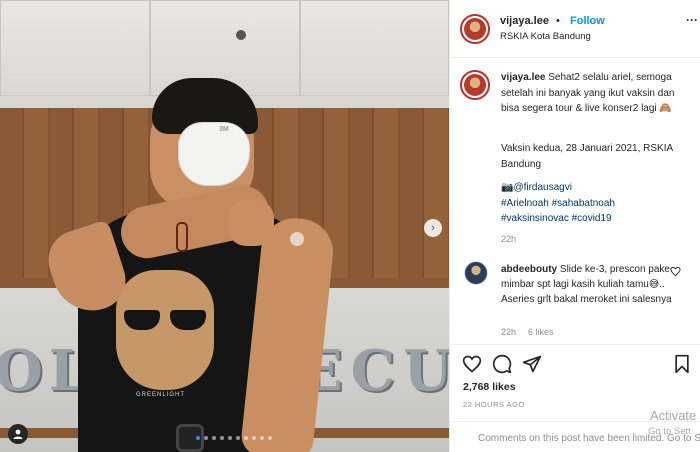  I want to click on caption-username: vijaya.lee, so click(523, 77).